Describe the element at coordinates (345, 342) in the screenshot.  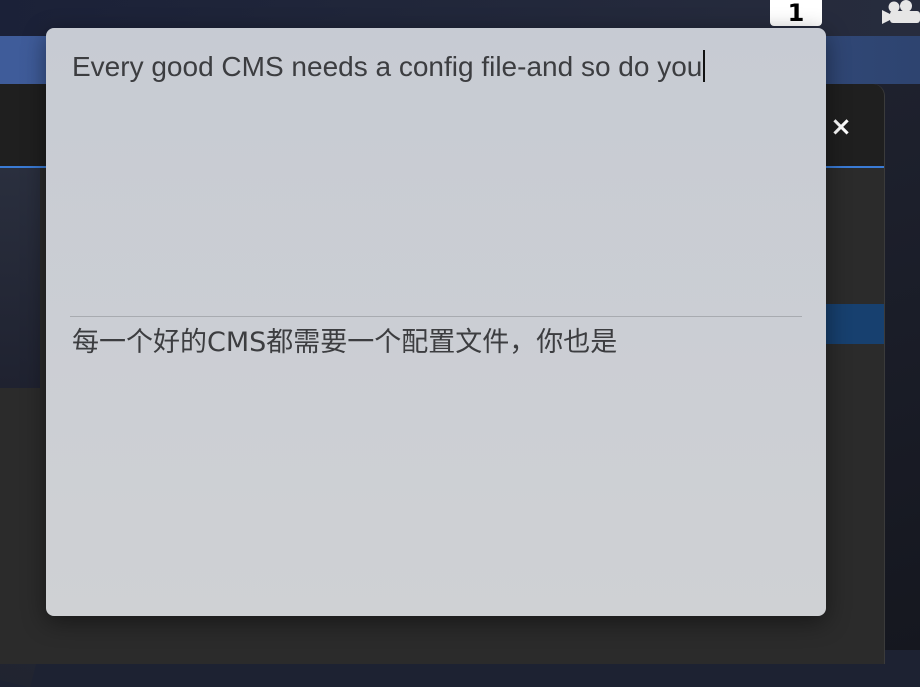
I see `translated-text: 每一个好的CMS都需要一个配置文件，你也是` at that location.